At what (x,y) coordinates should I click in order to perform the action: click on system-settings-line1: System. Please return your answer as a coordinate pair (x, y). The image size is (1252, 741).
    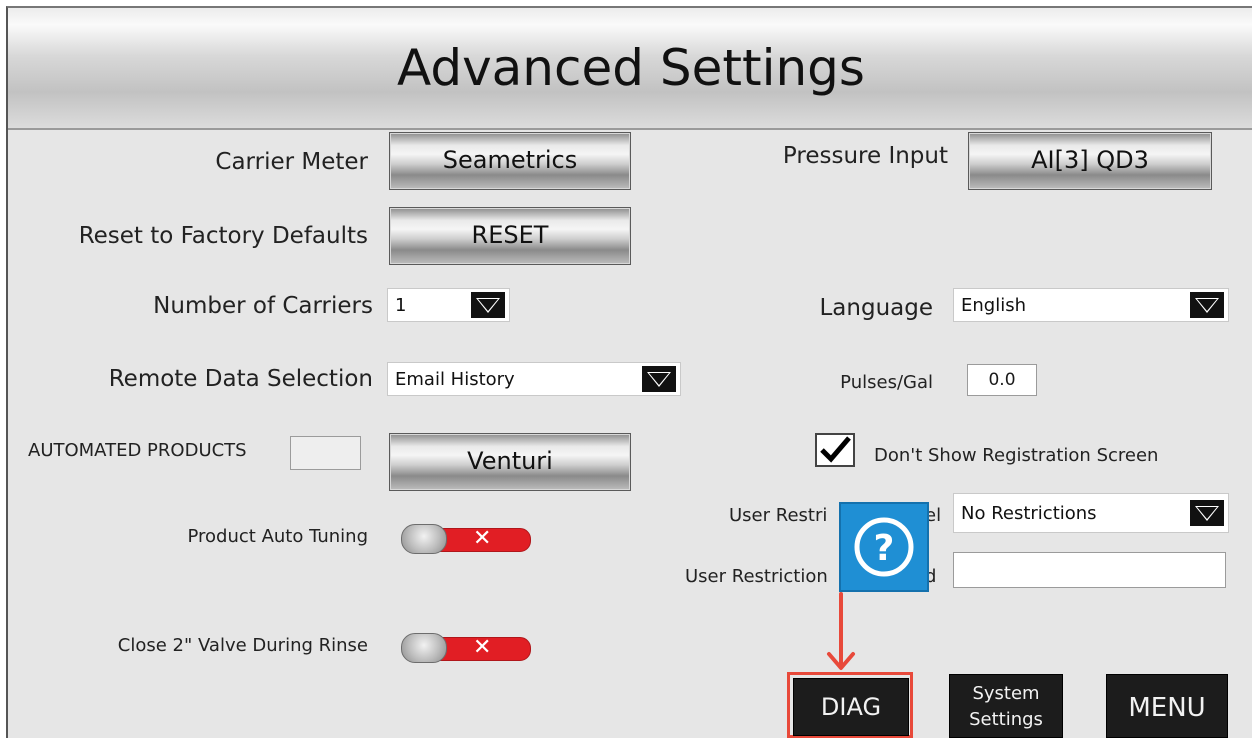
    Looking at the image, I should click on (1006, 693).